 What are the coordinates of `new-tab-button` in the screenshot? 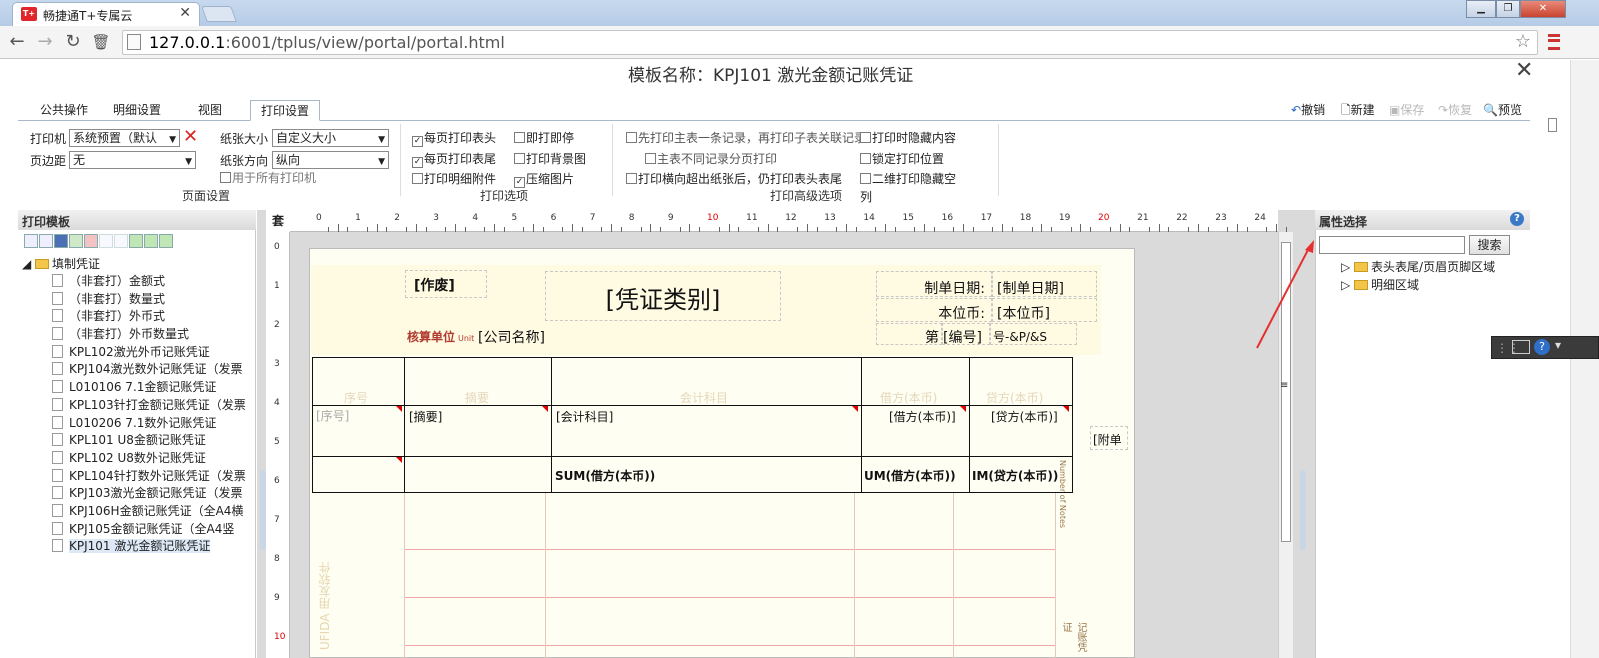 It's located at (219, 14).